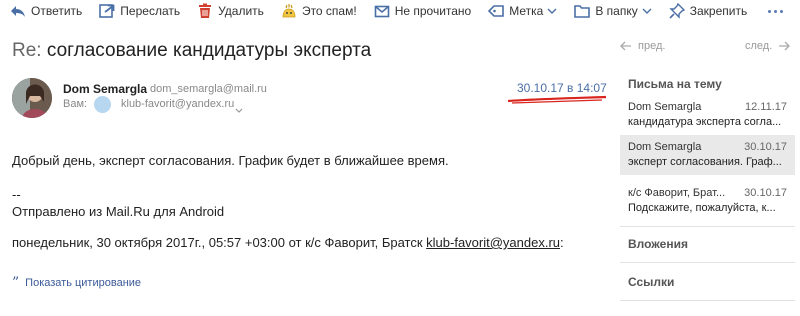 The width and height of the screenshot is (800, 316). Describe the element at coordinates (651, 282) in the screenshot. I see `links-heading: Ссылки` at that location.